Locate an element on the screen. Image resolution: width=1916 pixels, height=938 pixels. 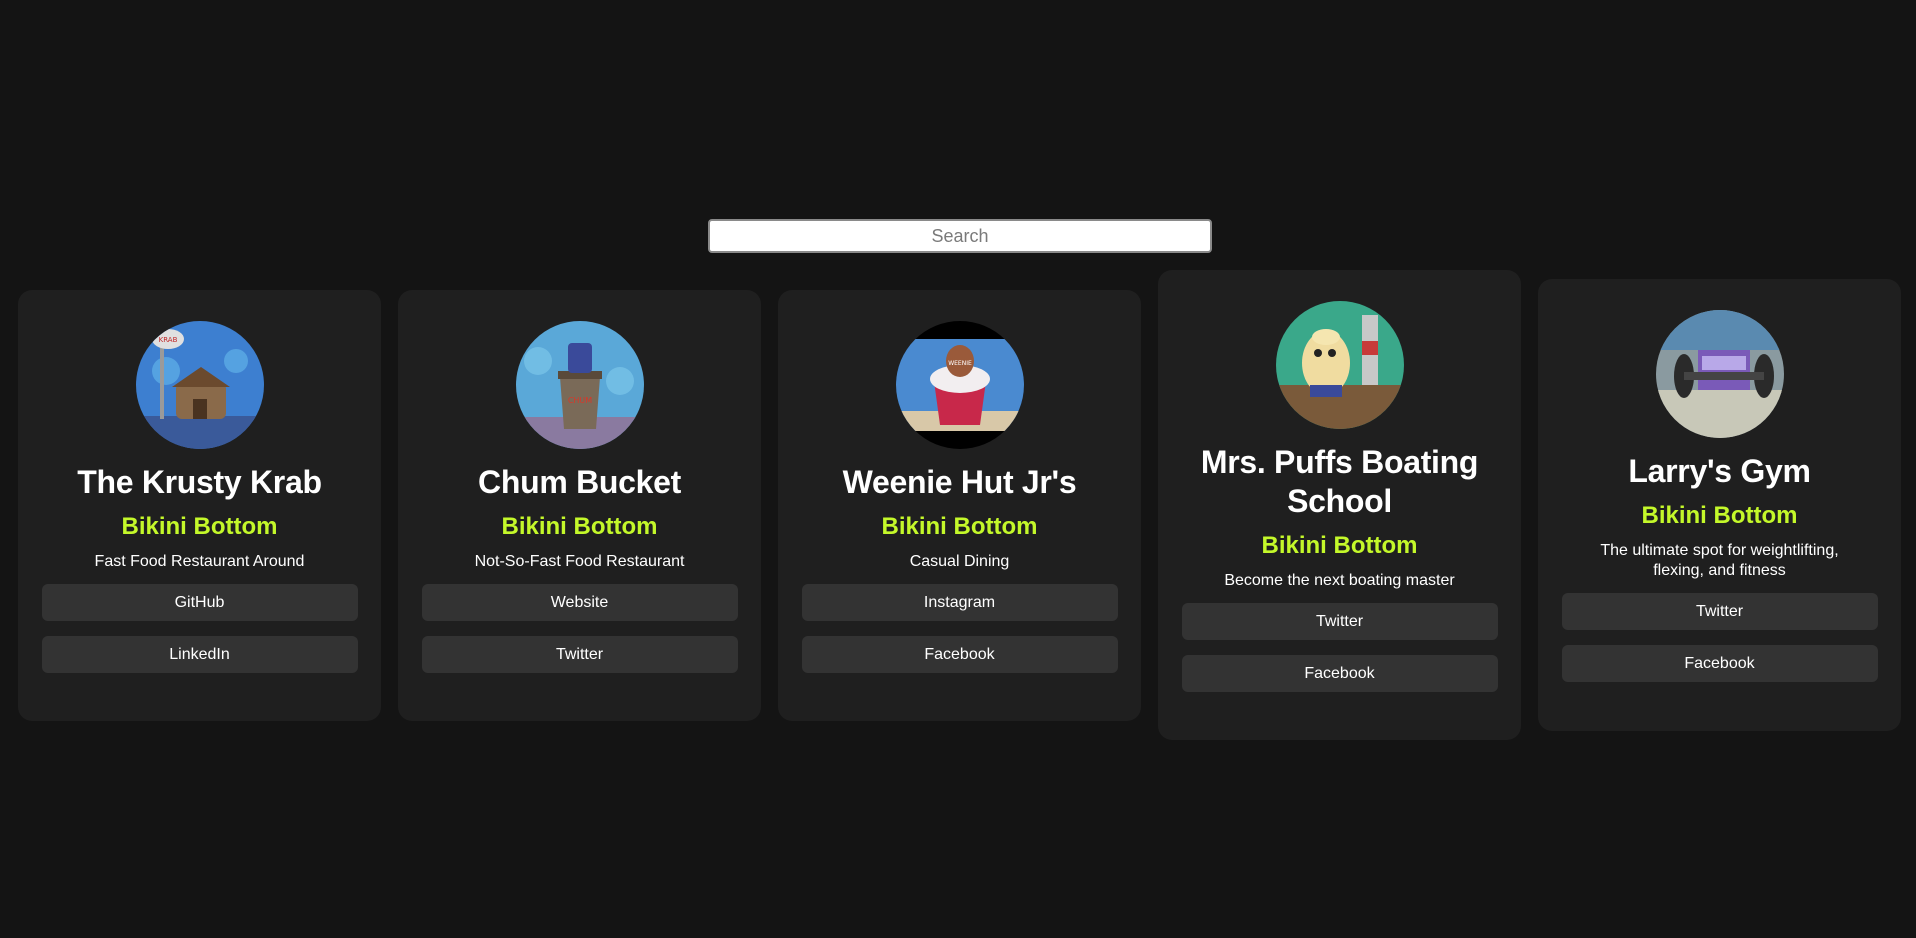
card-title: Chum Bucket is located at coordinates (579, 482).